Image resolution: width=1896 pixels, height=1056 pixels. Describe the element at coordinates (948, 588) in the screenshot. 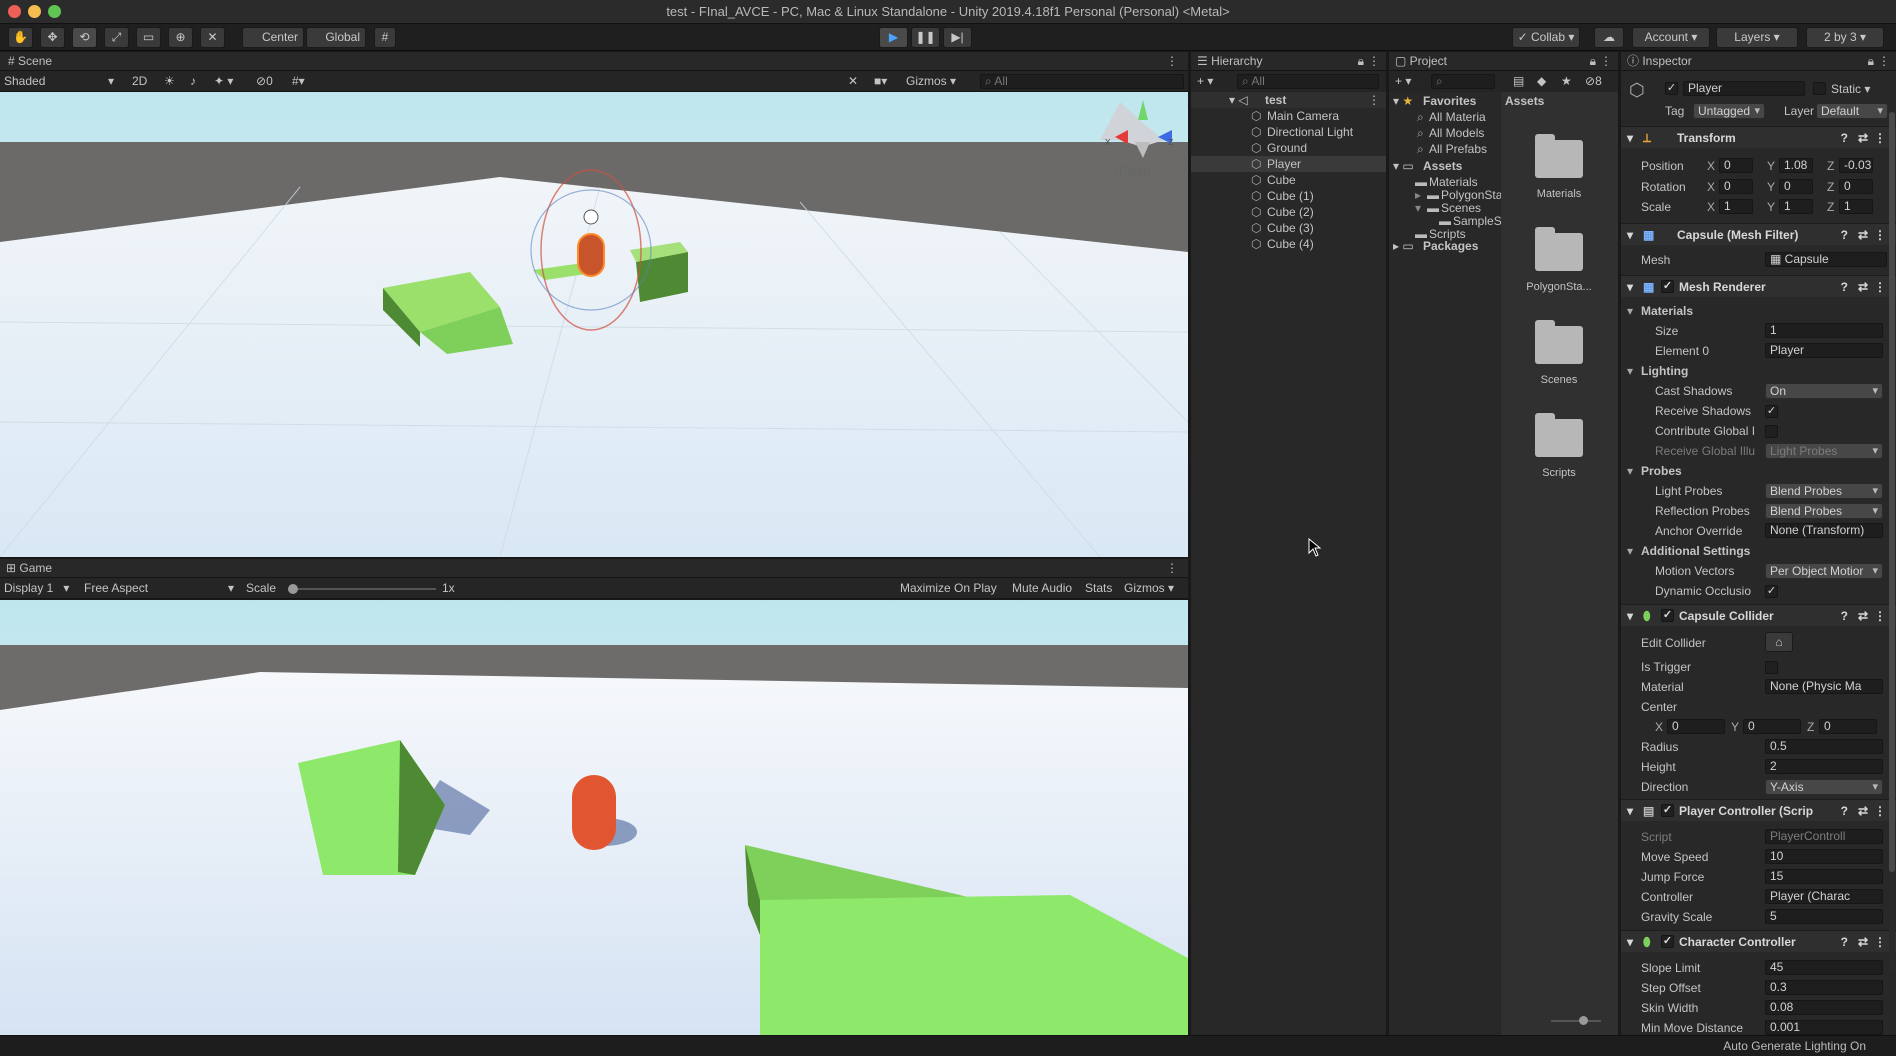

I see `maximize-on-play-toggle: Maximize On Play` at that location.